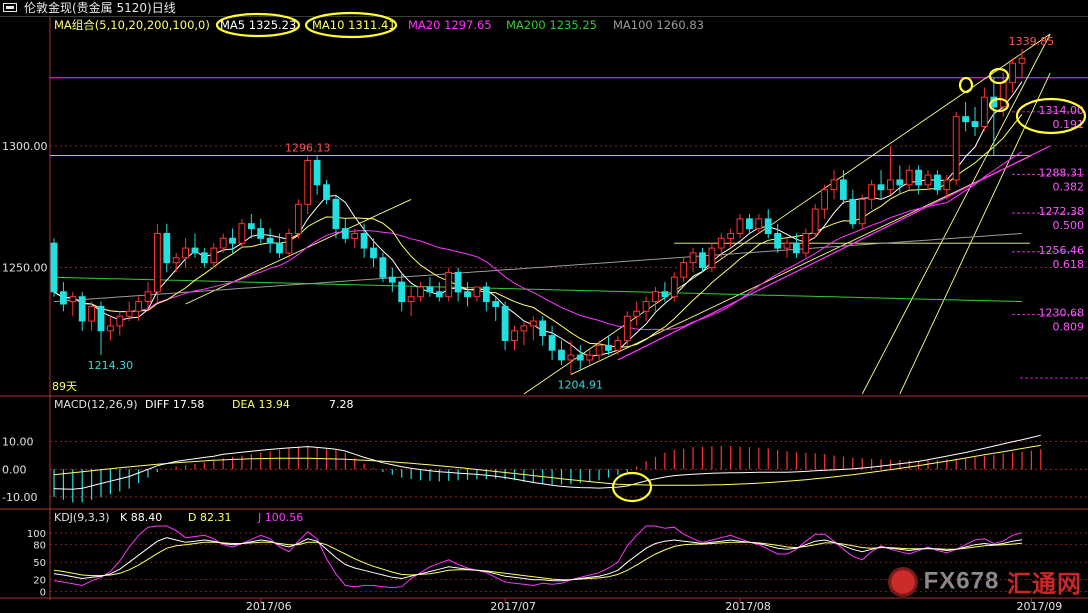 The width and height of the screenshot is (1088, 613). I want to click on date-axis-label: 2017/08, so click(748, 606).